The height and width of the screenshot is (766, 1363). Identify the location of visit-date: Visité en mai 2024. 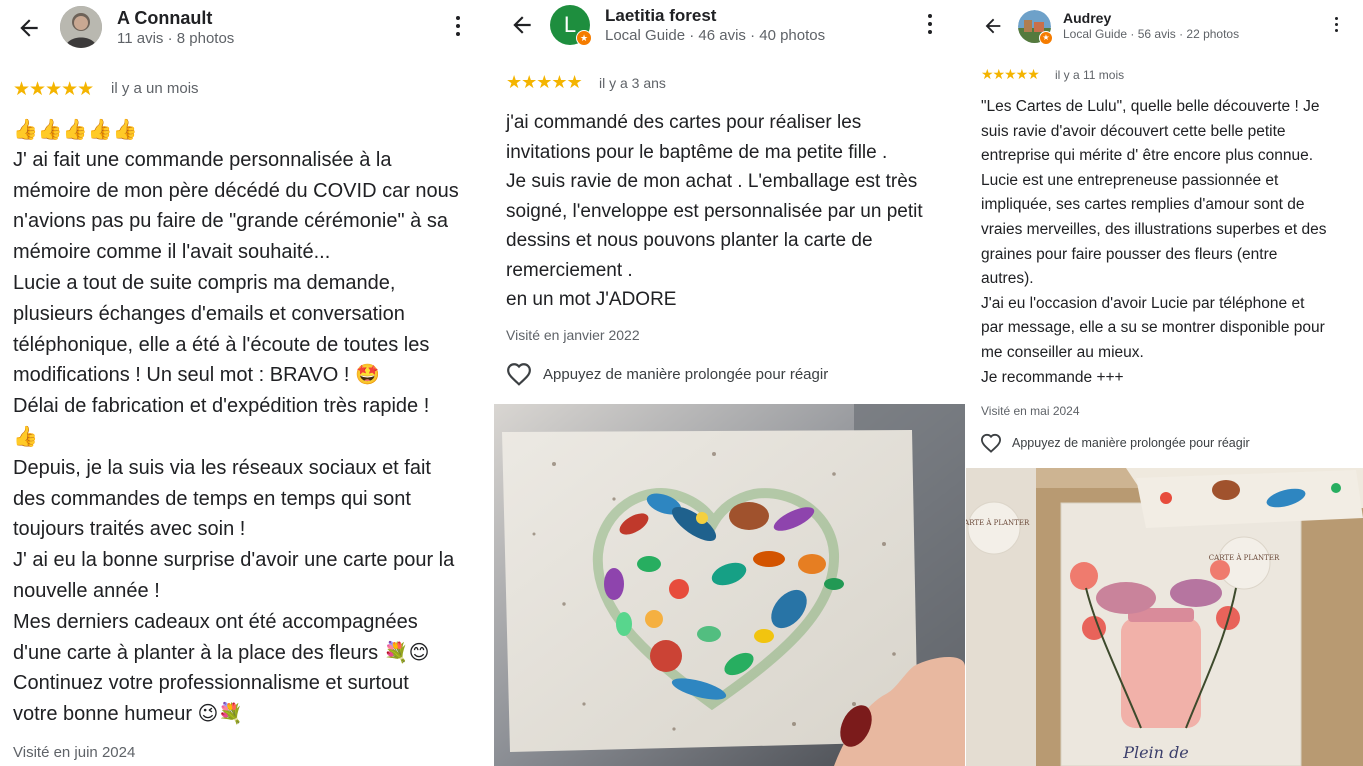
(1030, 411).